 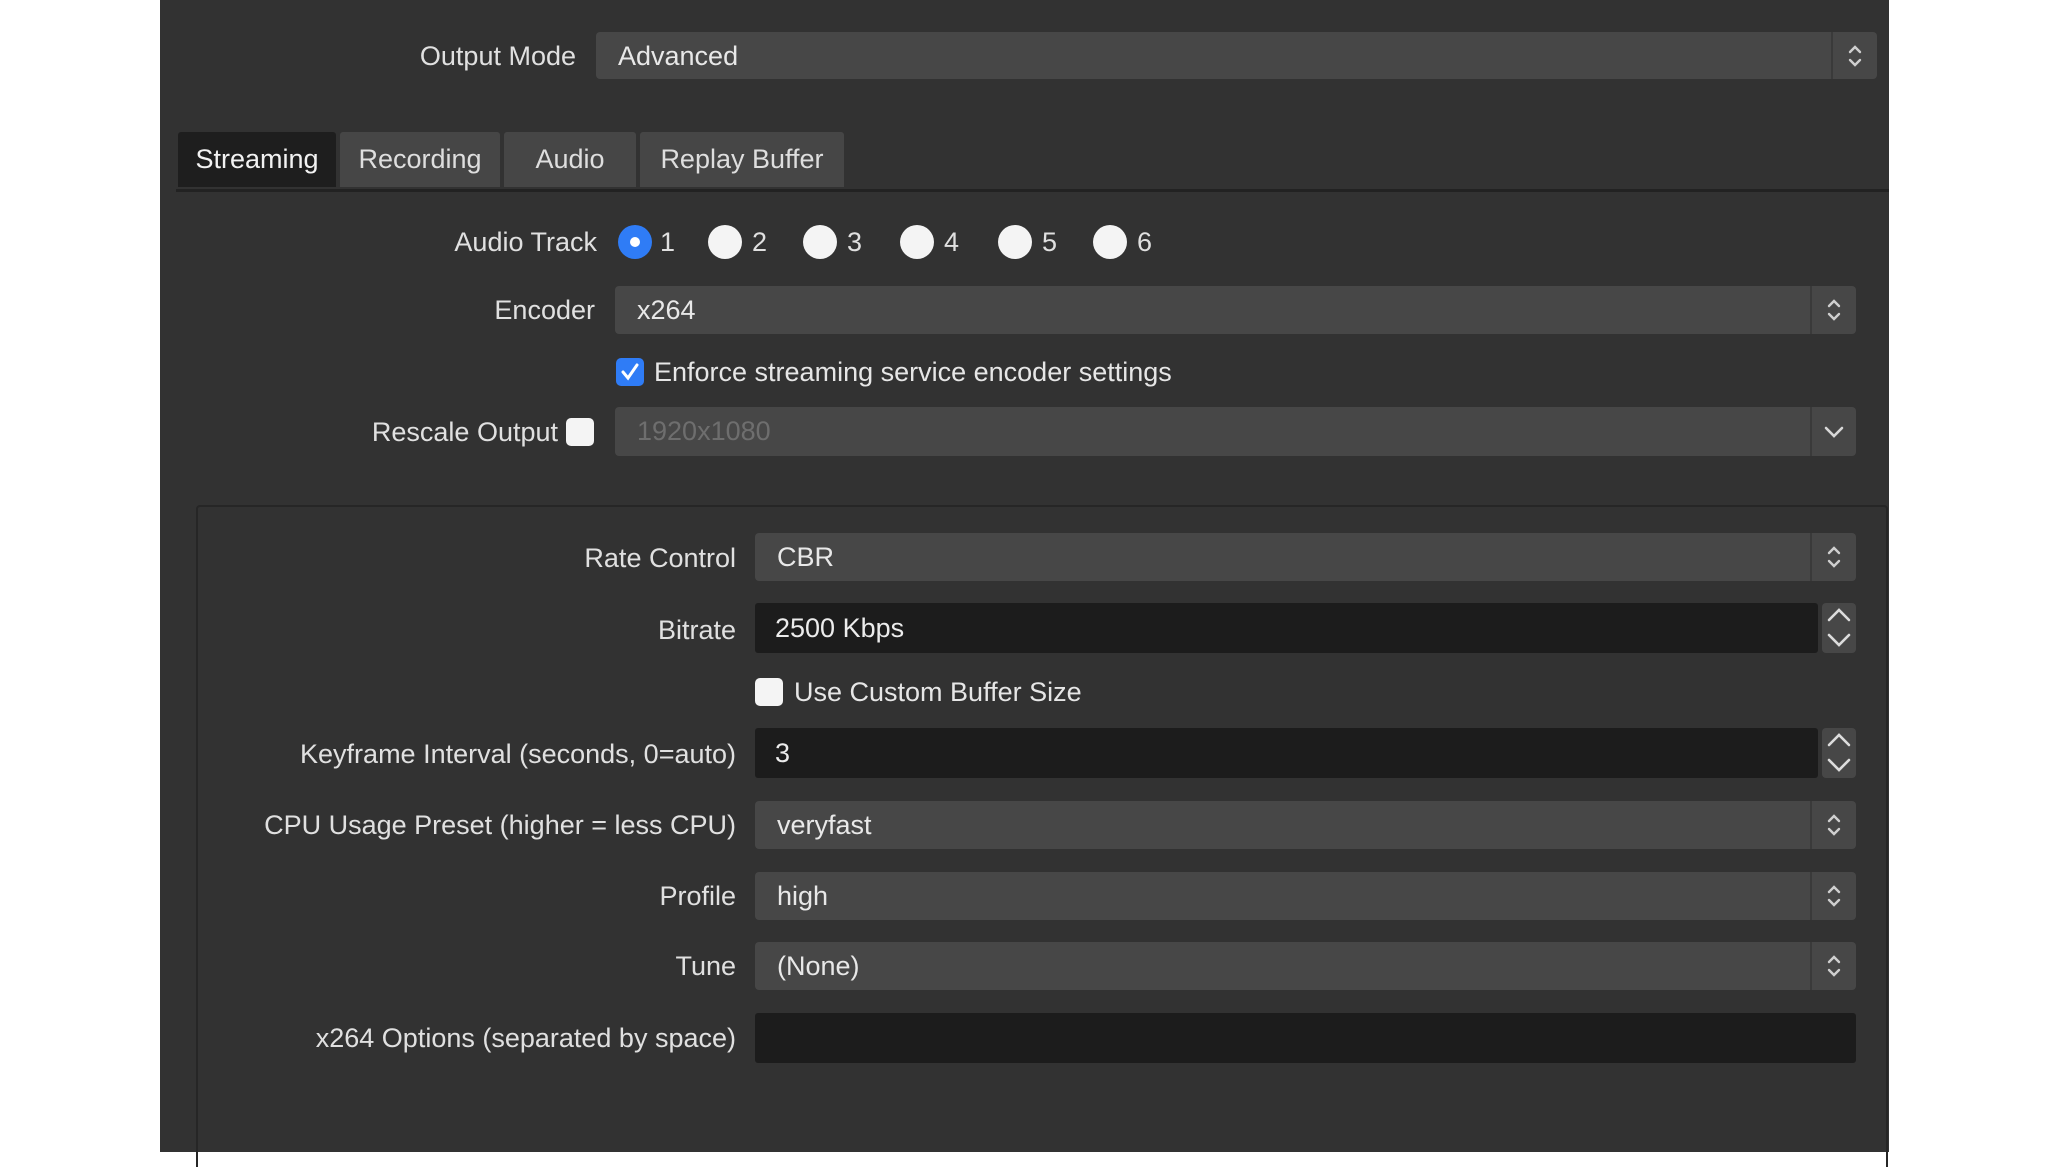 I want to click on output-mode-value: Advanced, so click(x=678, y=56).